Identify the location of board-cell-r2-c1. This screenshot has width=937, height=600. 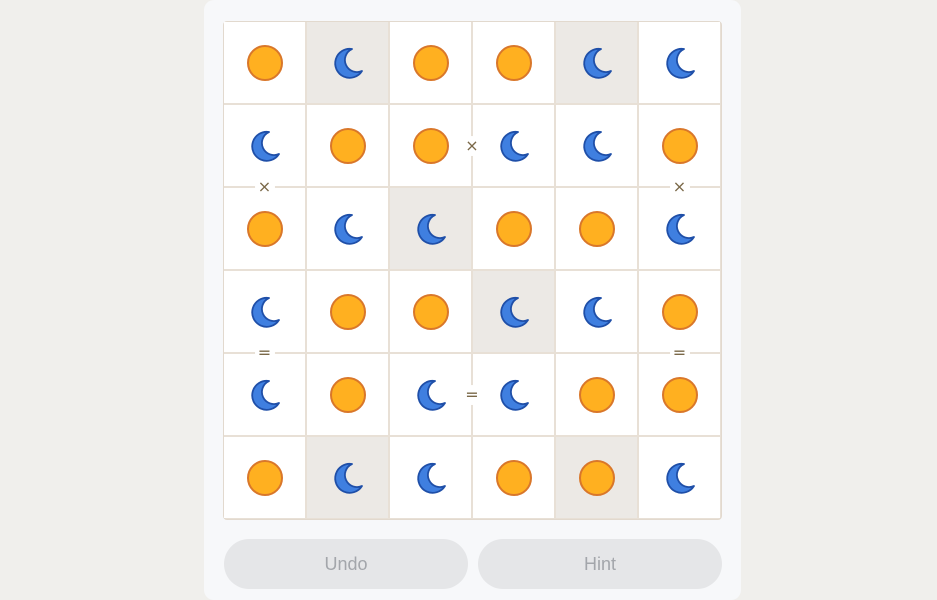
(264, 145).